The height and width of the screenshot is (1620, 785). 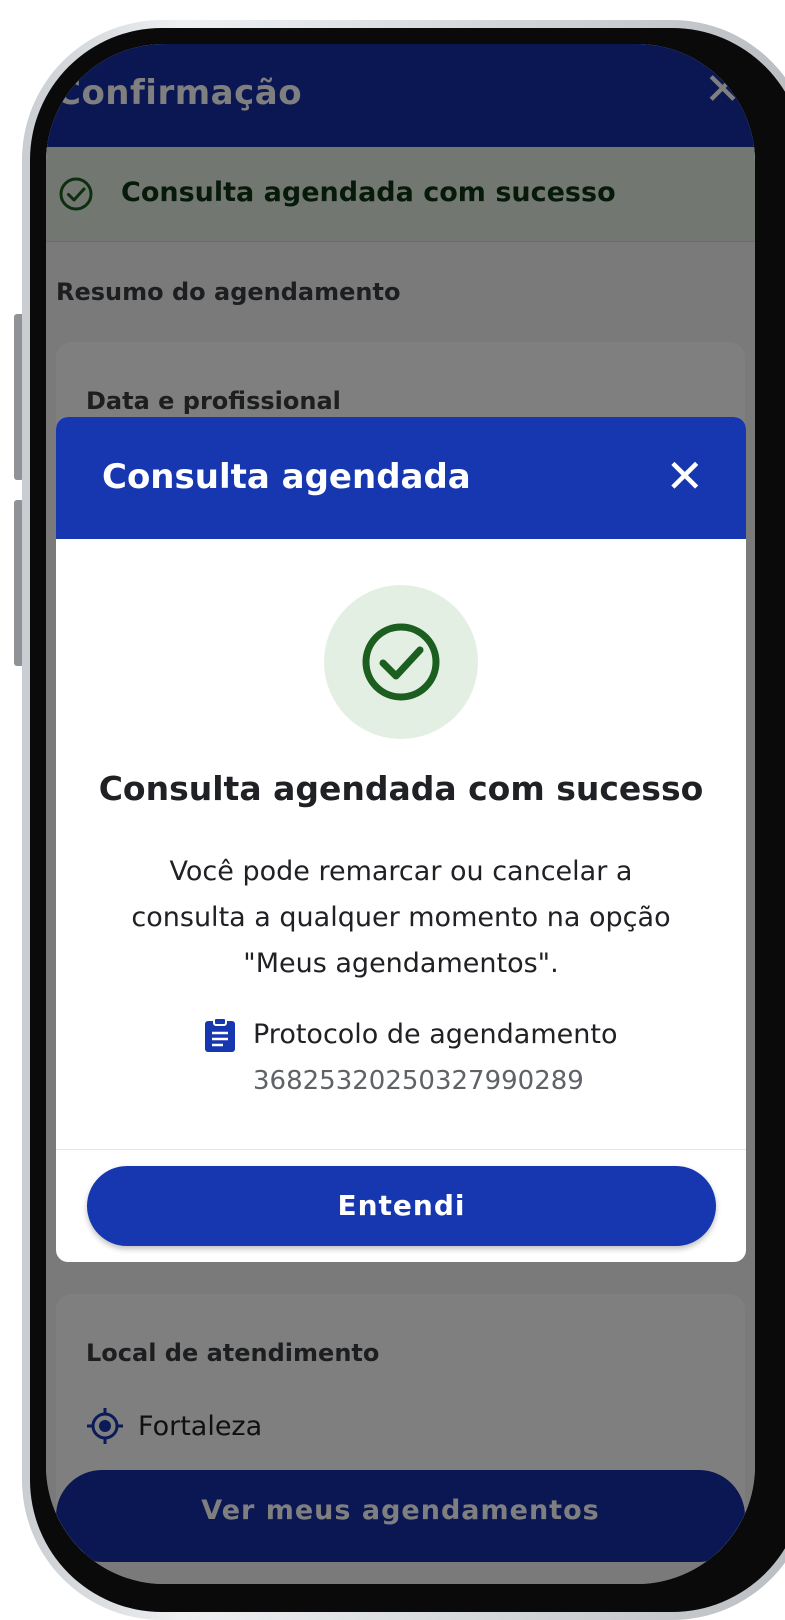 I want to click on success-illustration, so click(x=401, y=662).